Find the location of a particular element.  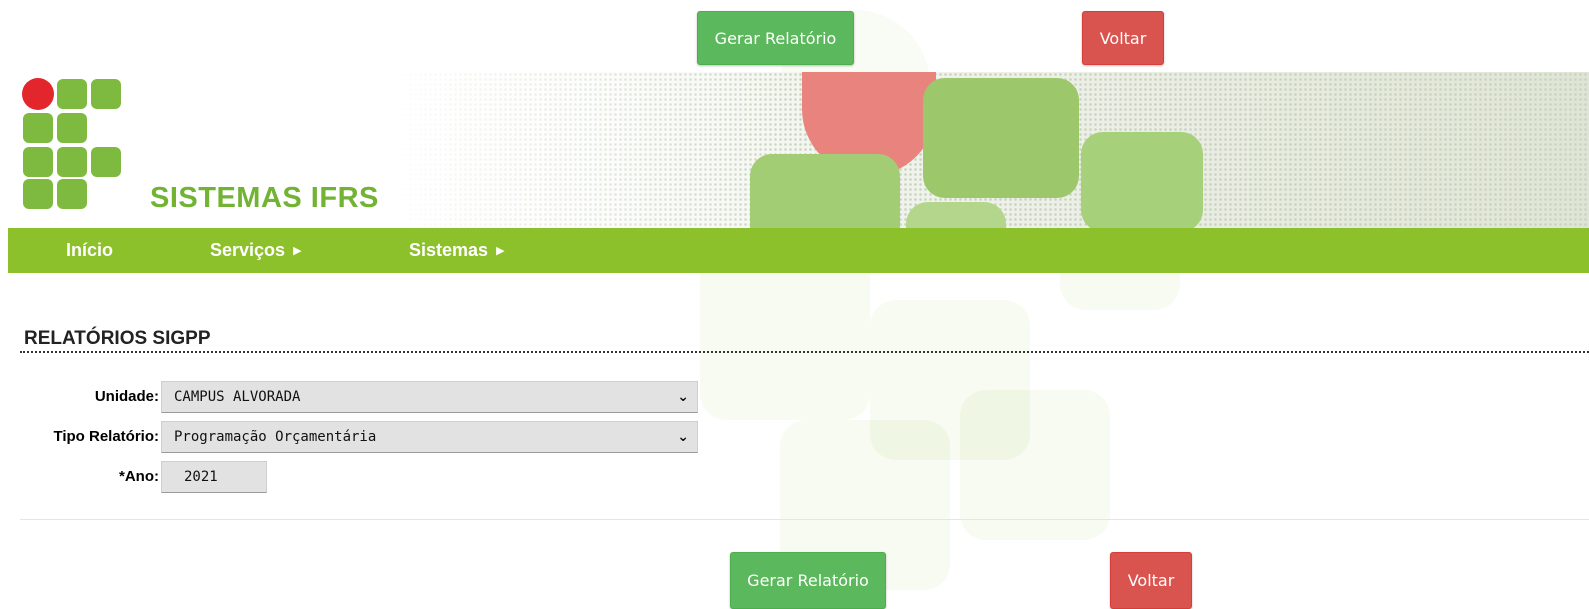

nav-item-label: Serviços is located at coordinates (248, 250).